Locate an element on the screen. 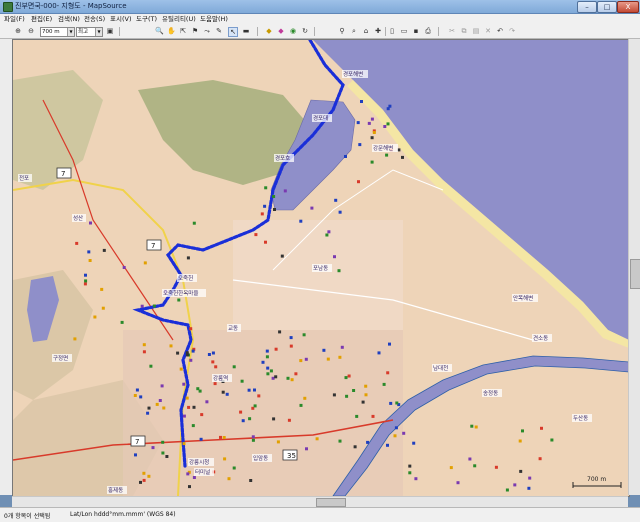  detail-level-select: 최고 ▼ is located at coordinates (89, 32).